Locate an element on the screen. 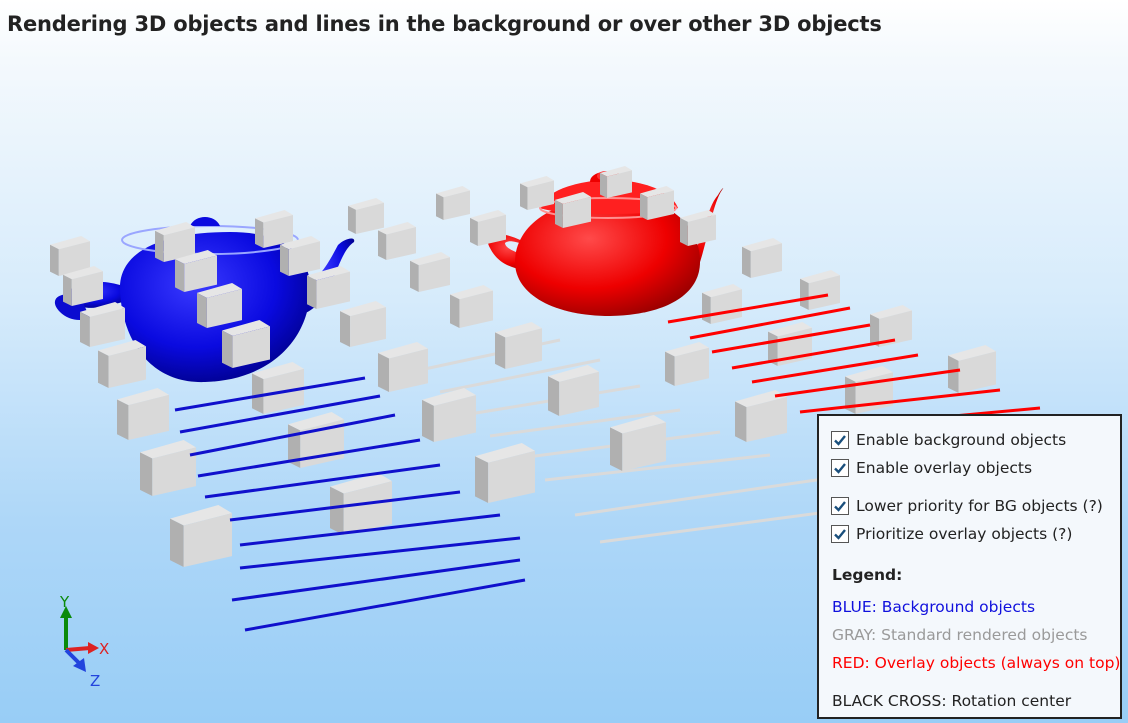 The width and height of the screenshot is (1128, 723). legend-blue: BLUE: Background objects is located at coordinates (934, 607).